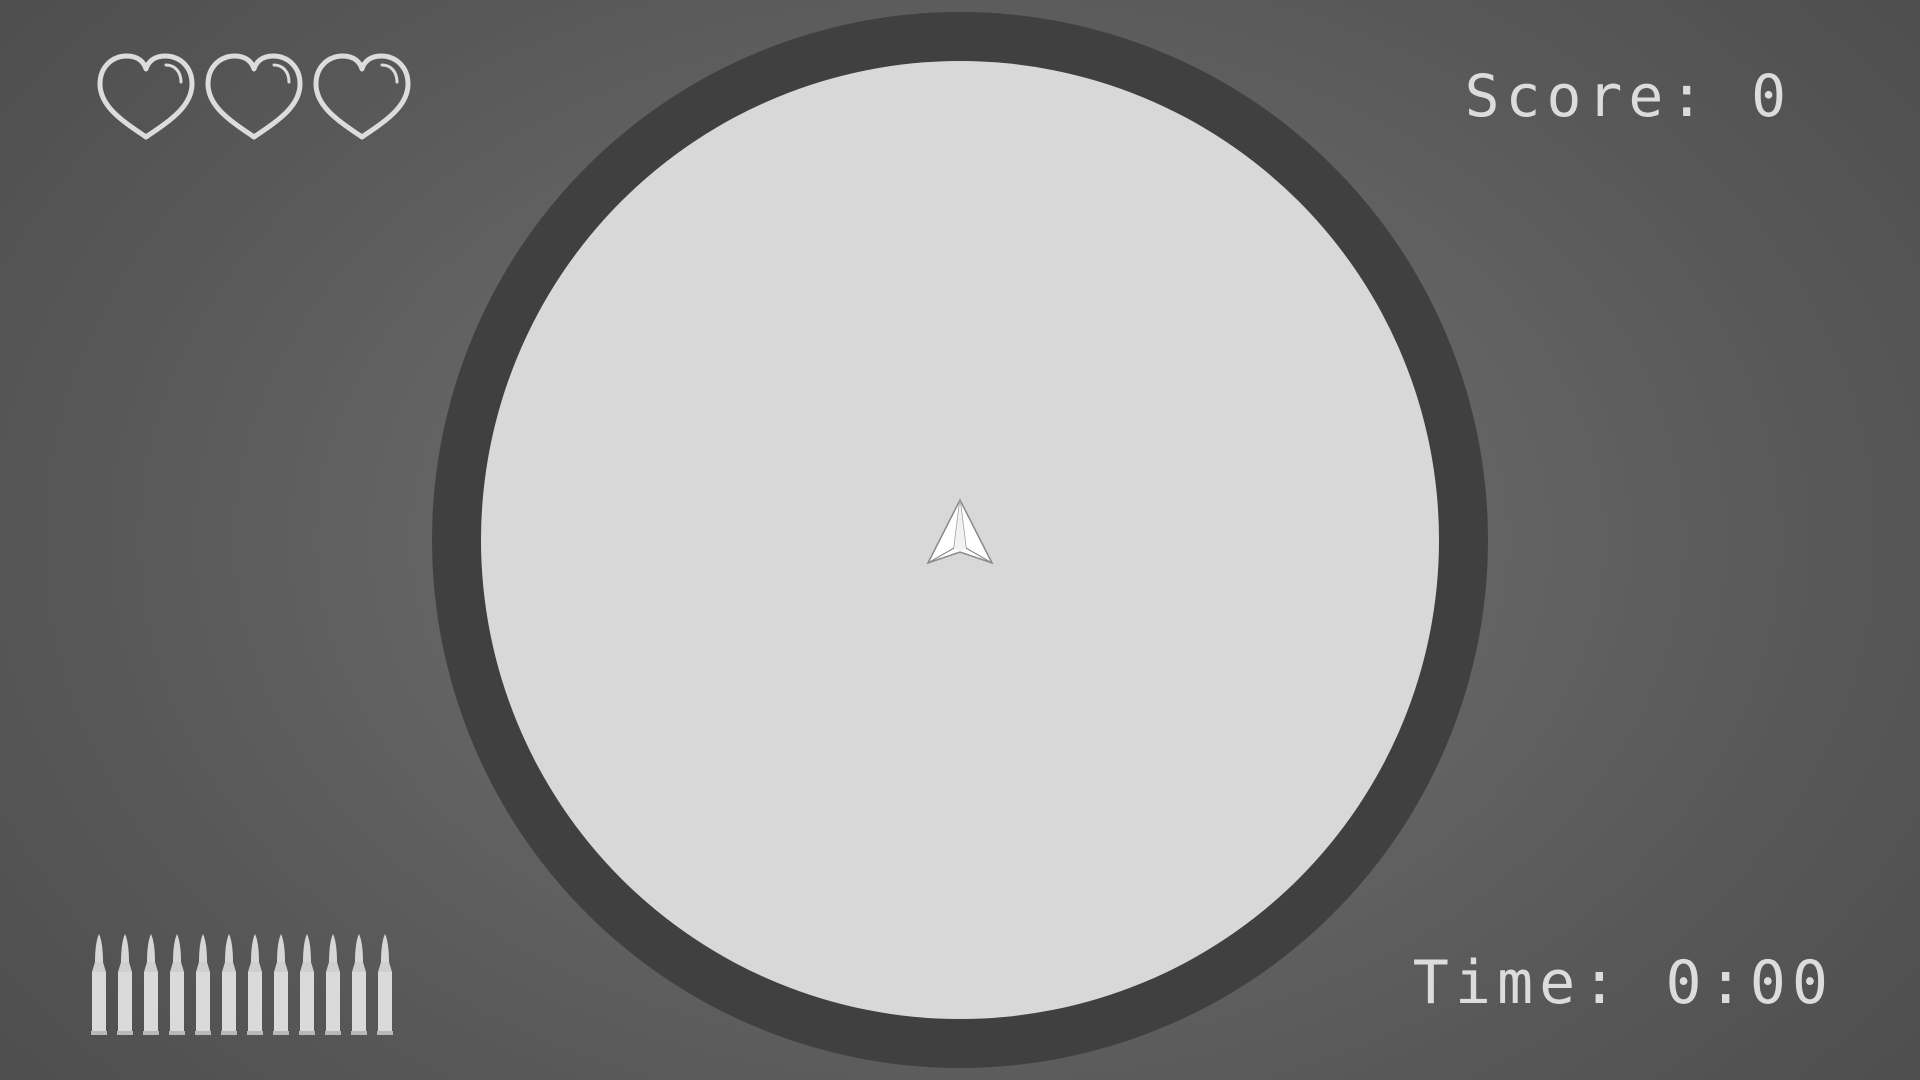 This screenshot has width=1920, height=1080. What do you see at coordinates (242, 985) in the screenshot?
I see `ammo-display` at bounding box center [242, 985].